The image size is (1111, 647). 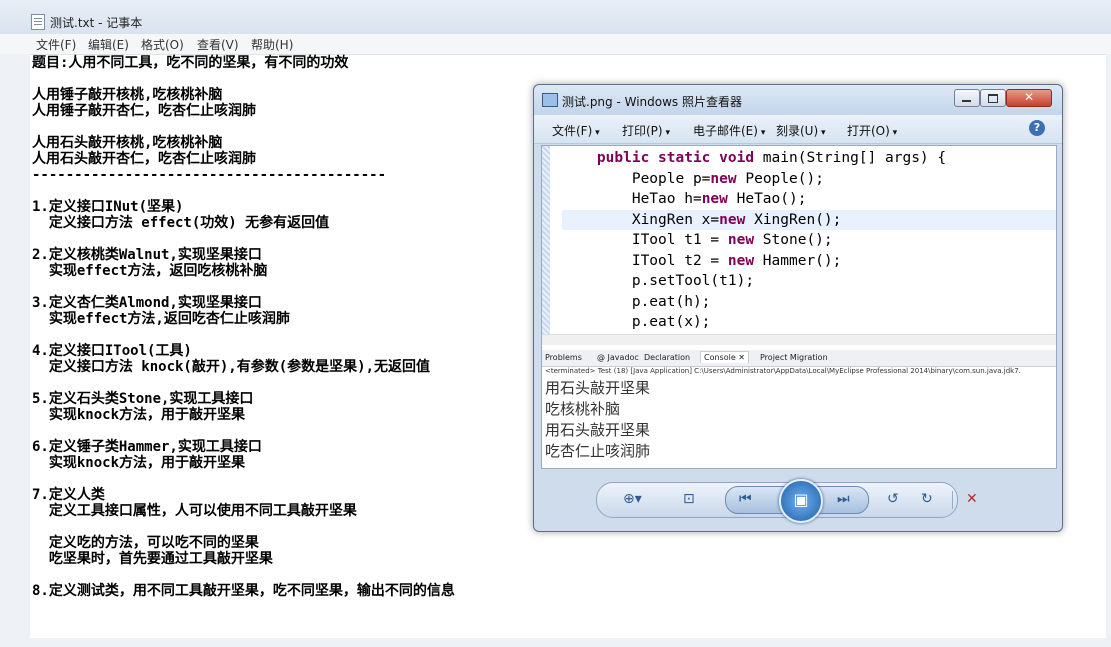 What do you see at coordinates (799, 420) in the screenshot?
I see `console-output: 用石头敲开坚果 吃核桃补脑 用石头敲开坚果 吃杏仁止咳润肺` at bounding box center [799, 420].